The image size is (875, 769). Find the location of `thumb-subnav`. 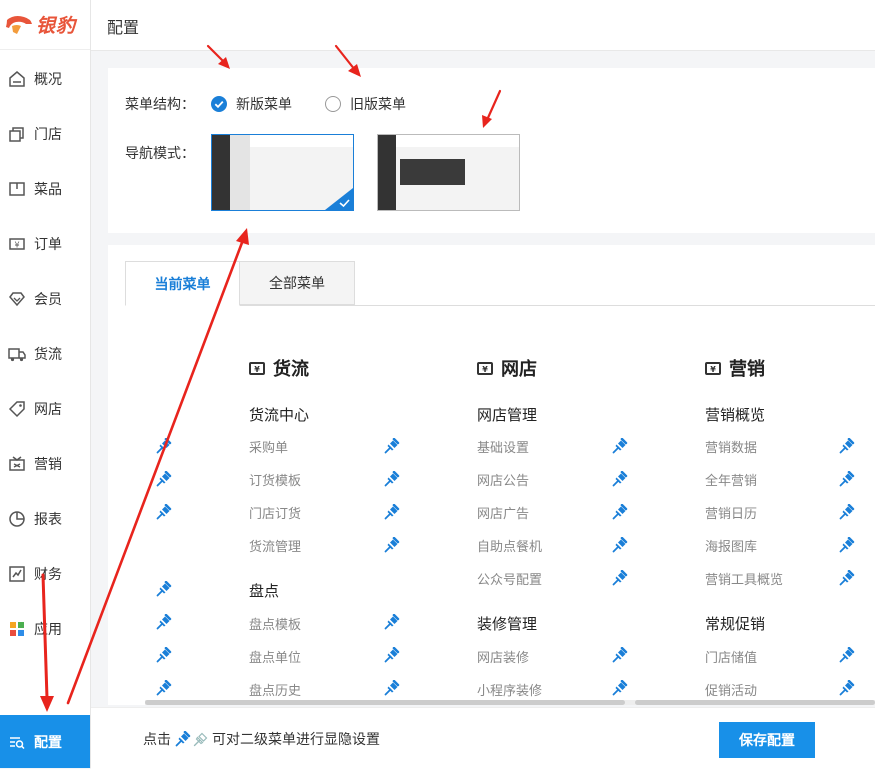

thumb-subnav is located at coordinates (240, 172).